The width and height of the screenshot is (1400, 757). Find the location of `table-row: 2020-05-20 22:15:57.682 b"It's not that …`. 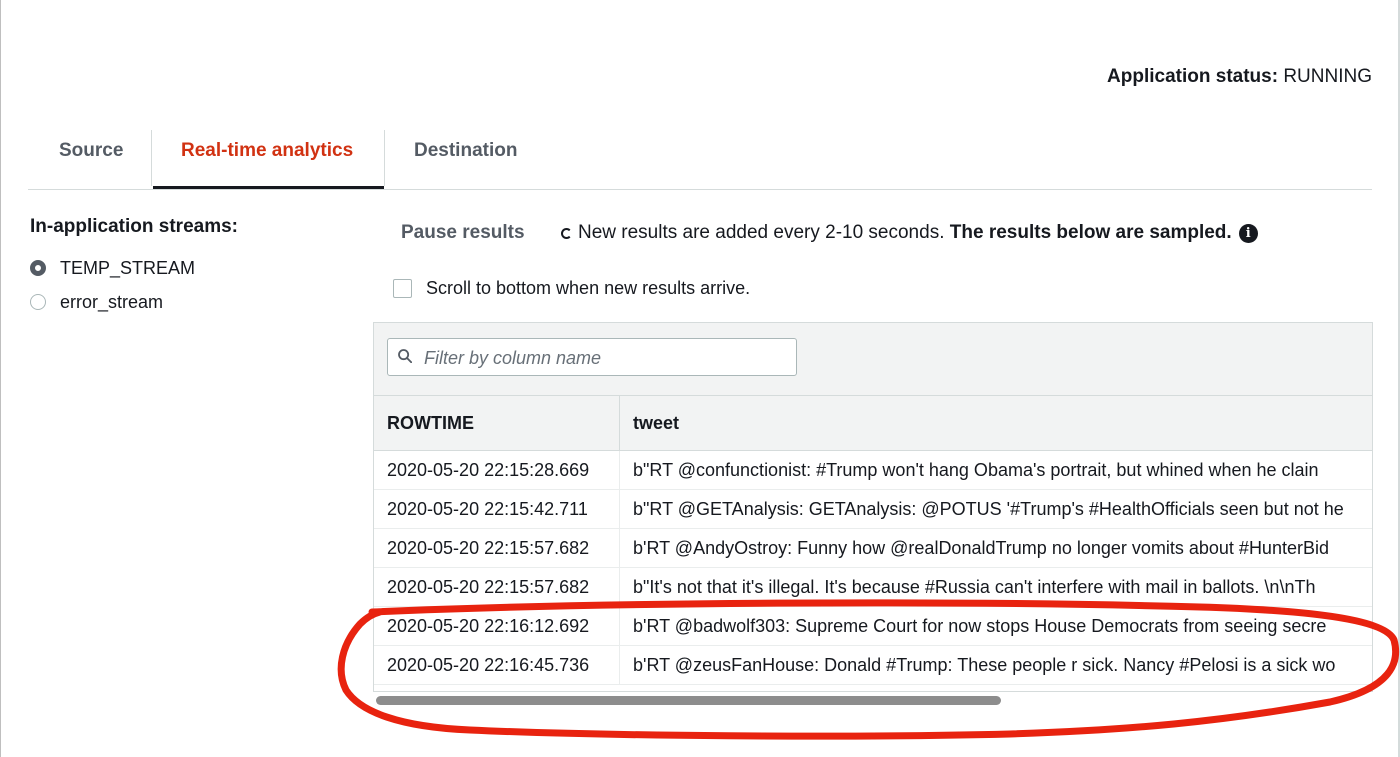

table-row: 2020-05-20 22:15:57.682 b"It's not that … is located at coordinates (873, 587).